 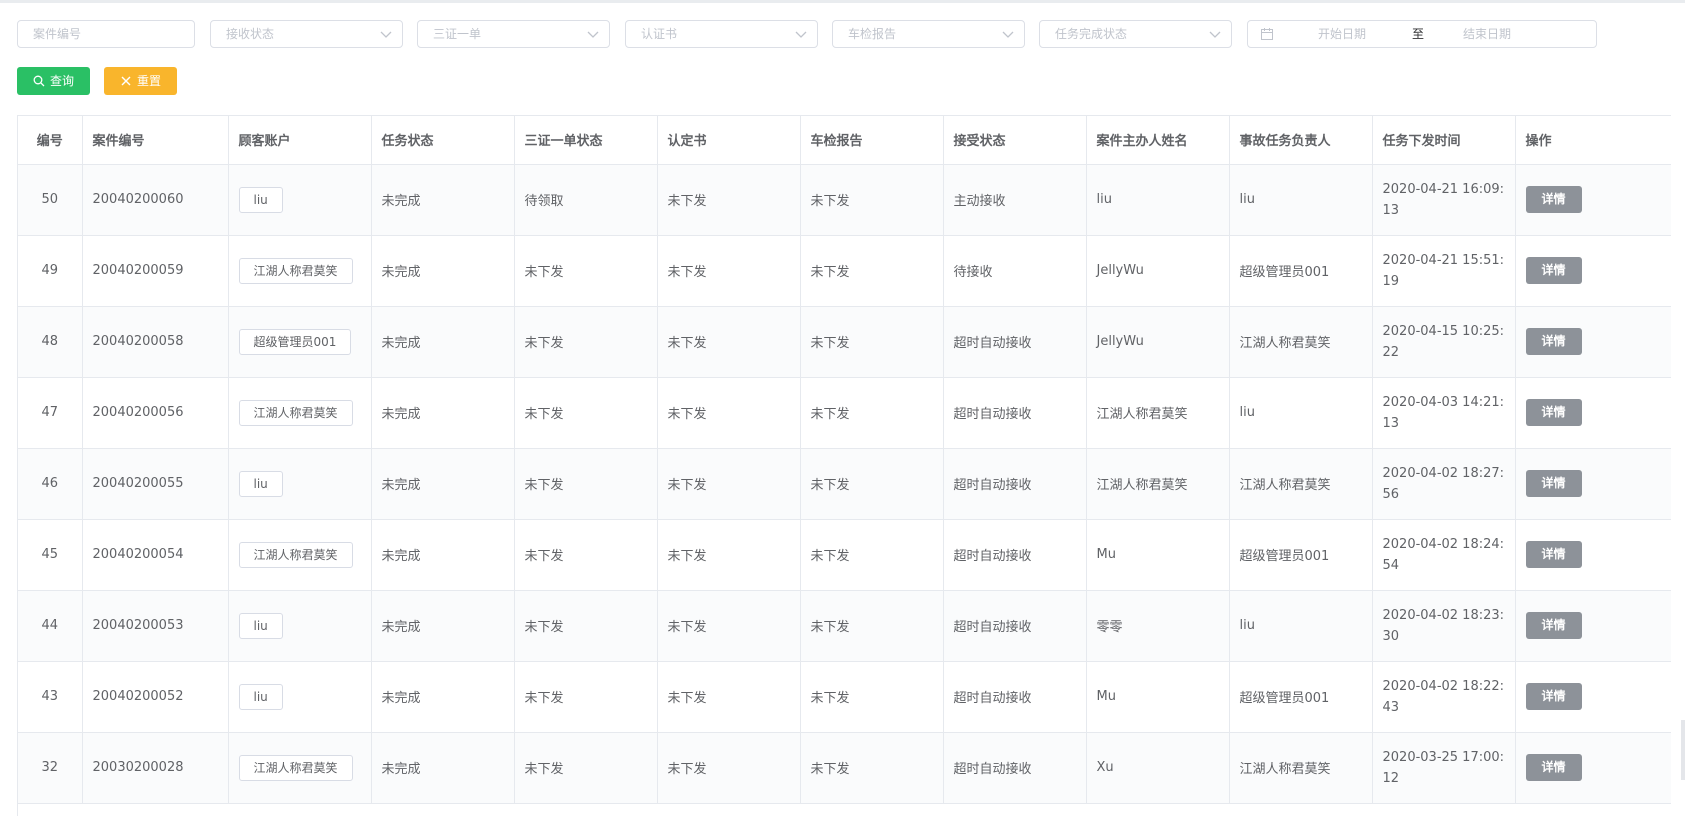 I want to click on header-accept-status: 接受状态, so click(x=1015, y=140).